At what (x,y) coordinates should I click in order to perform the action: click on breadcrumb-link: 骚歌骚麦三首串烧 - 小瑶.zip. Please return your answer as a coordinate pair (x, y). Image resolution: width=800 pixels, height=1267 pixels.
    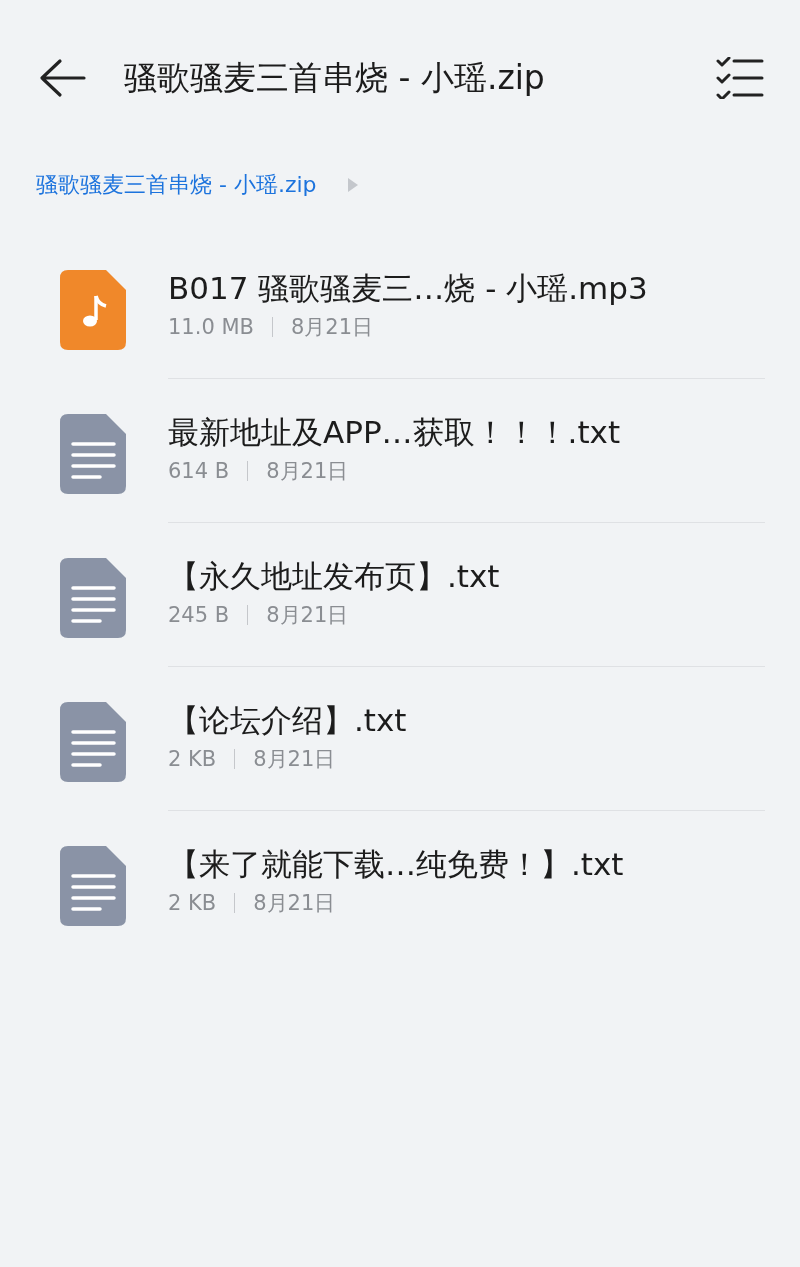
    Looking at the image, I should click on (176, 185).